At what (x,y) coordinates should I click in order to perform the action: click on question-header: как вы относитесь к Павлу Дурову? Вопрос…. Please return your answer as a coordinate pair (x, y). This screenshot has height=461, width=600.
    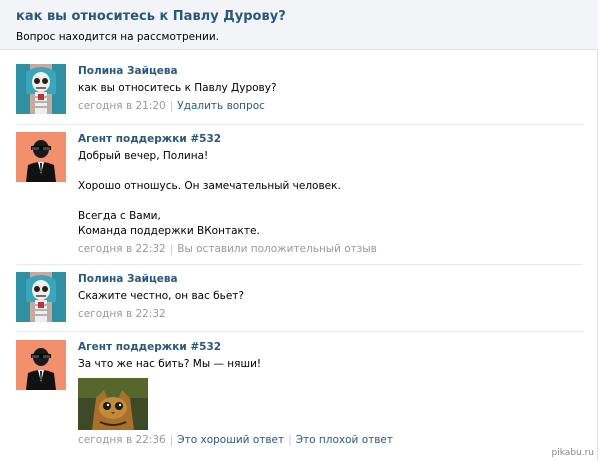
    Looking at the image, I should click on (299, 25).